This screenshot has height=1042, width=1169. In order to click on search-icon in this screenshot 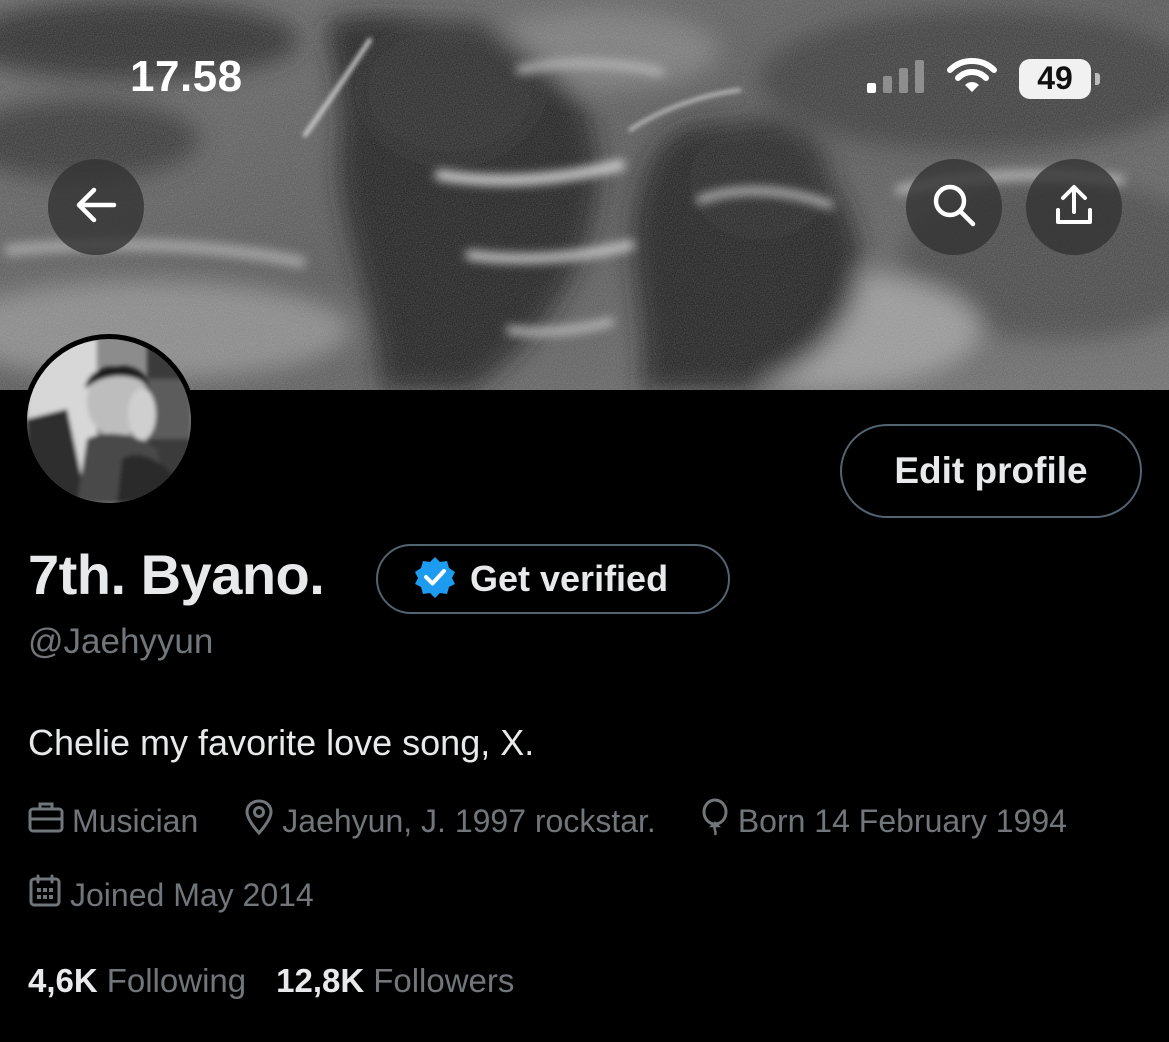, I will do `click(954, 207)`.